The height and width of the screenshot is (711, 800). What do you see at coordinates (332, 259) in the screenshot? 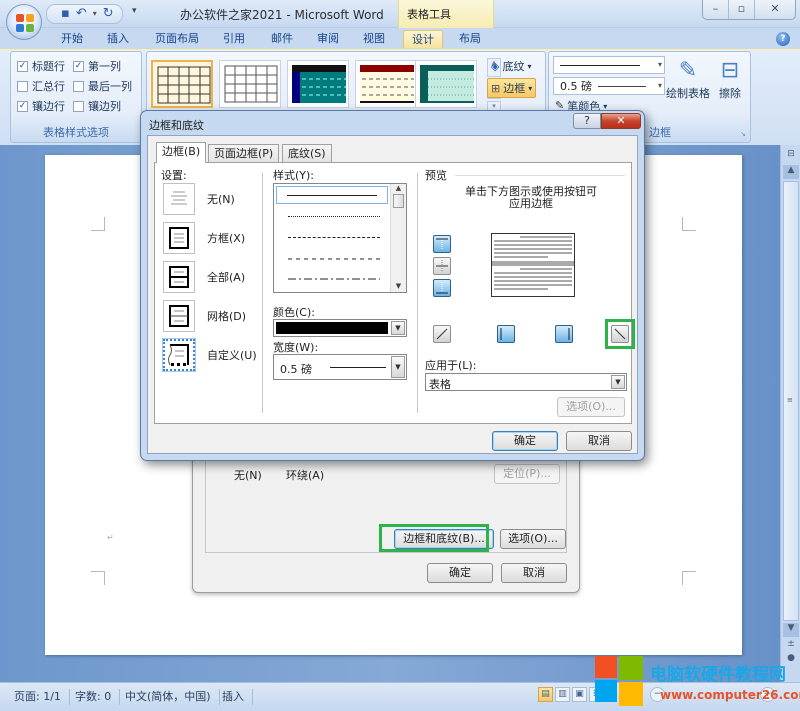
I see `style-option-dashed` at bounding box center [332, 259].